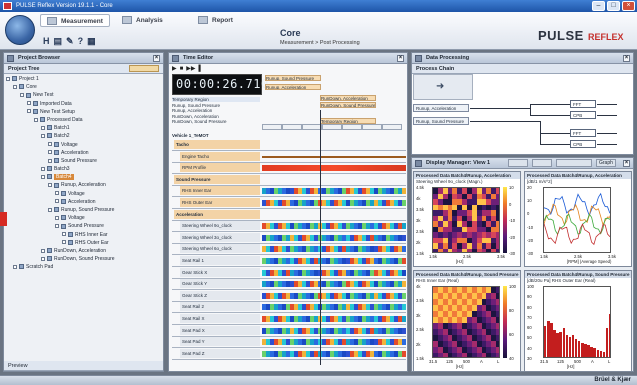  What do you see at coordinates (348, 105) in the screenshot?
I see `region-tag: RunDown, Sound Pressure` at bounding box center [348, 105].